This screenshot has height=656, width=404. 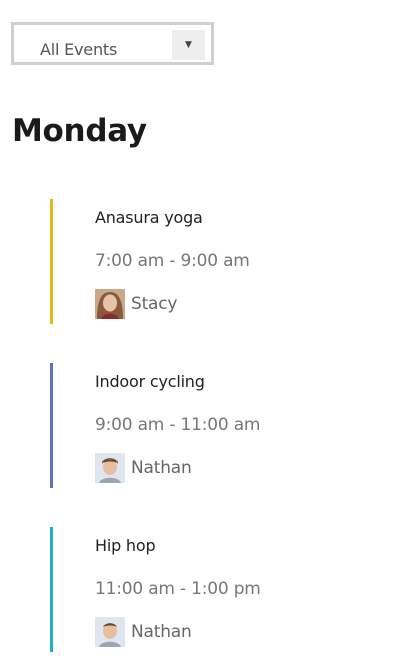 I want to click on event-host: Stacy, so click(x=136, y=304).